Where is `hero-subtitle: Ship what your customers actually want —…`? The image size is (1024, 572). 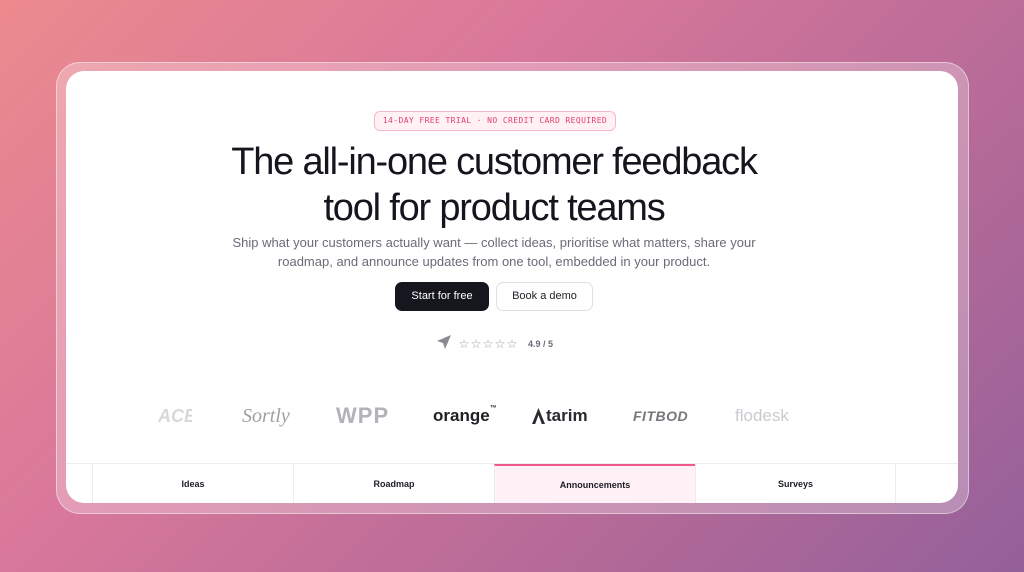 hero-subtitle: Ship what your customers actually want —… is located at coordinates (494, 252).